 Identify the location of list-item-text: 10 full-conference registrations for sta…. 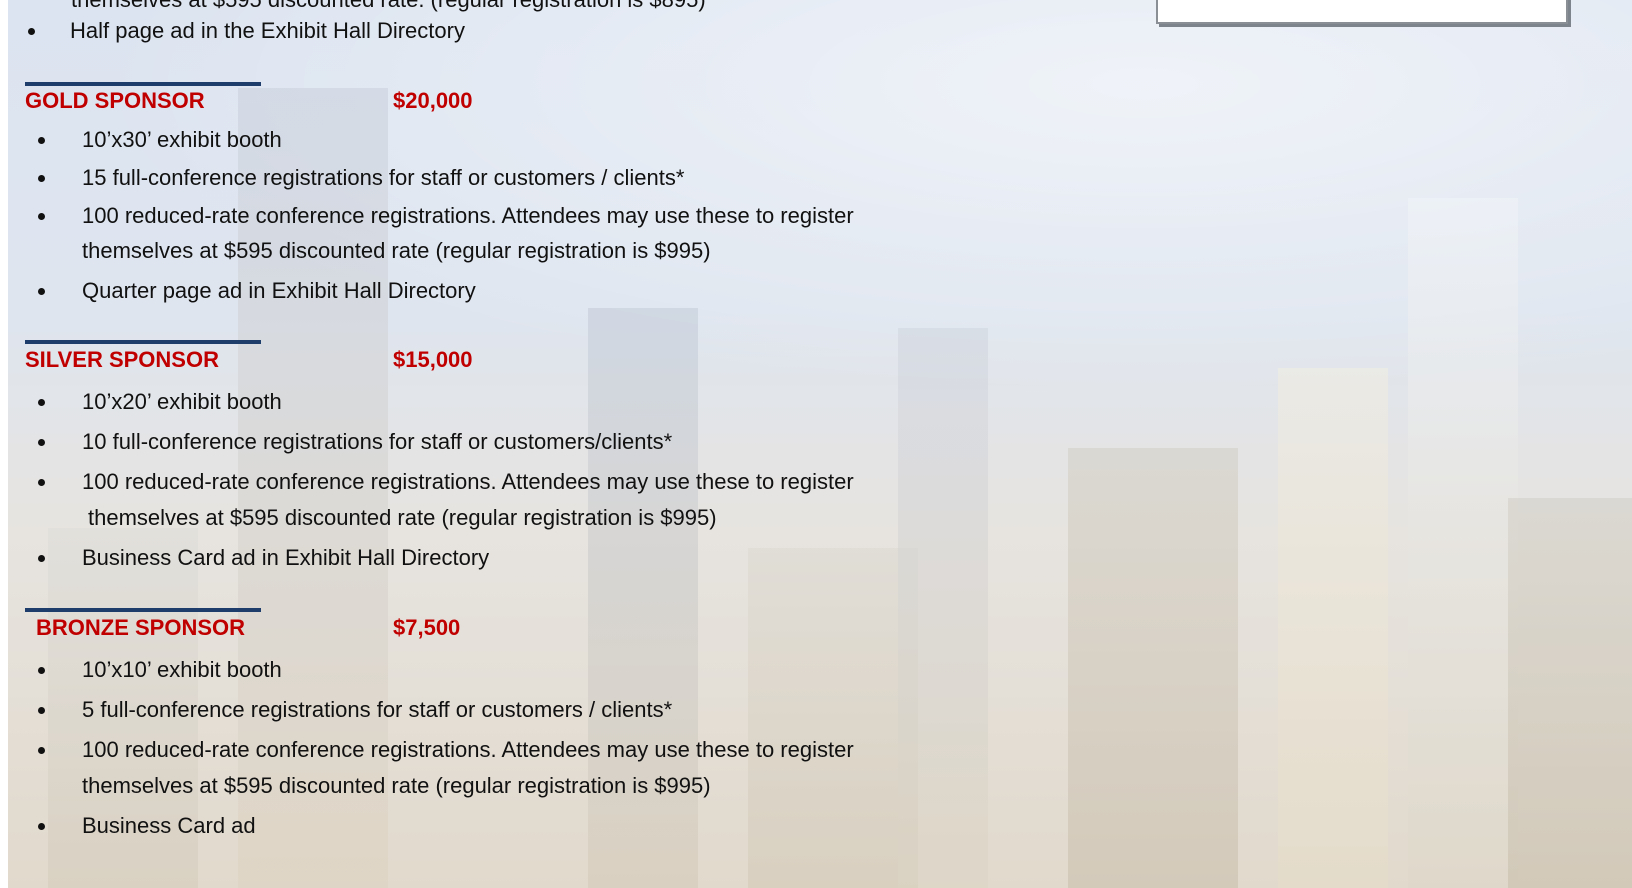
(377, 441).